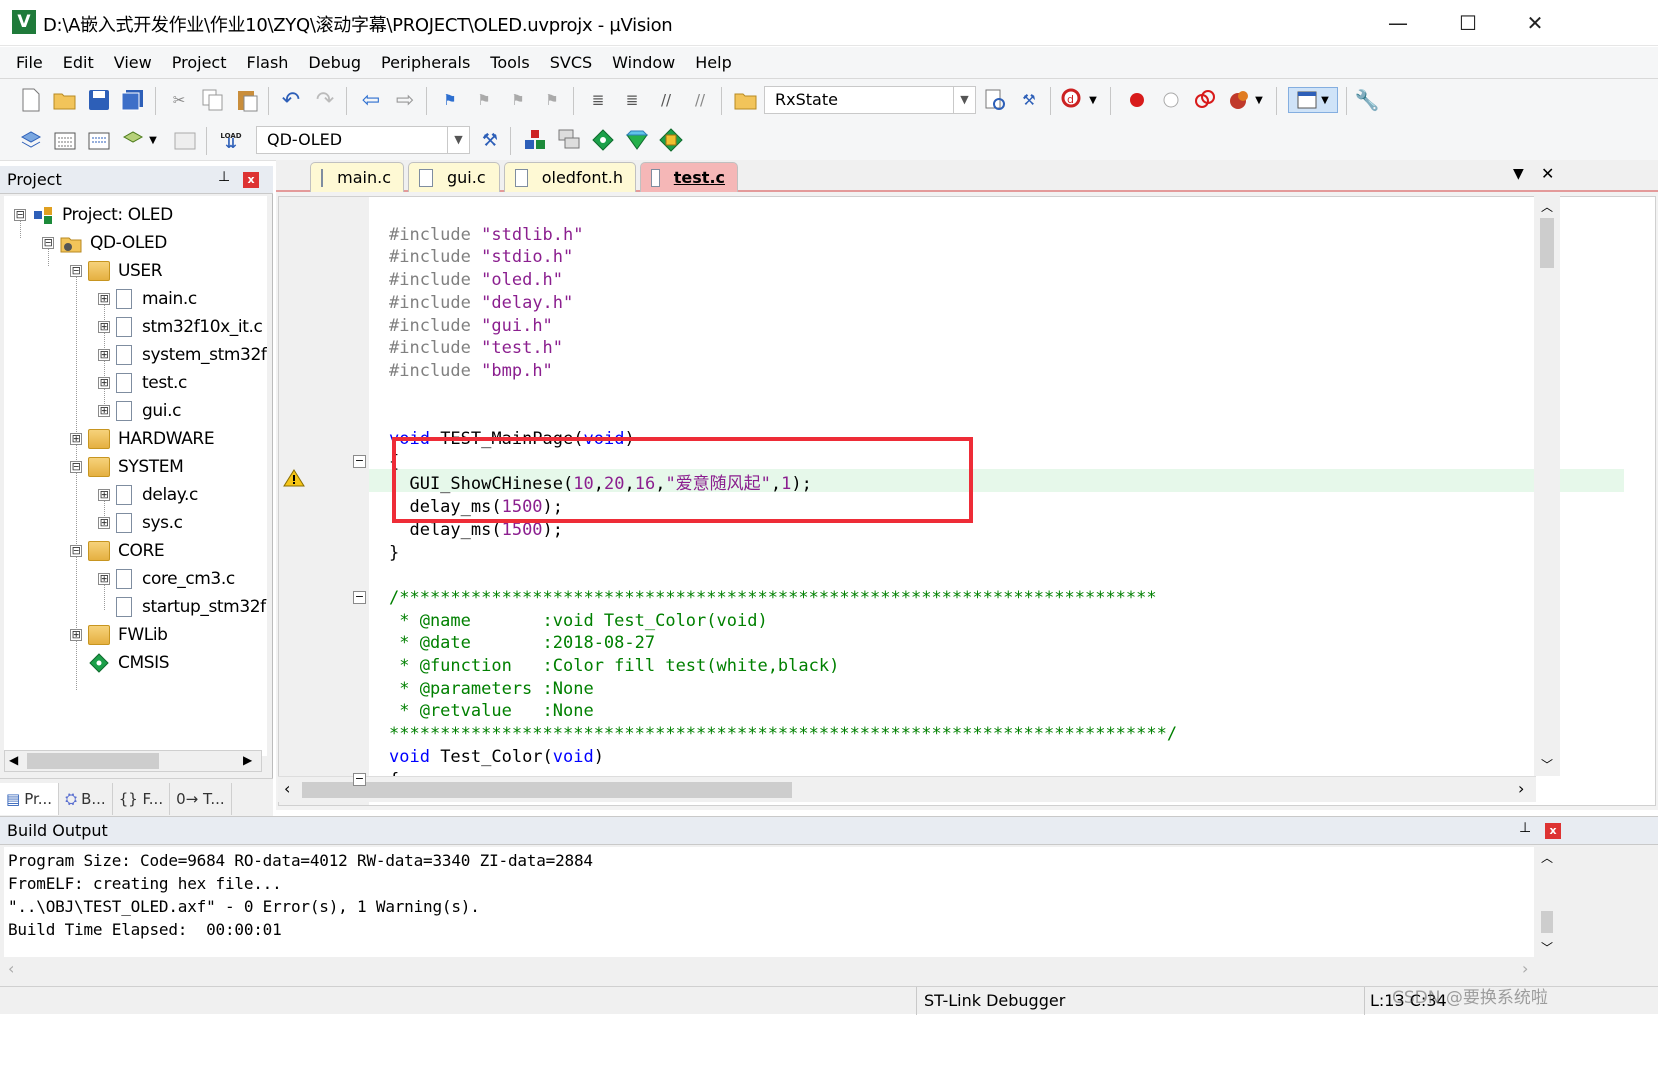 Image resolution: width=1658 pixels, height=1071 pixels. What do you see at coordinates (1073, 100) in the screenshot?
I see `debug-session-icon: d` at bounding box center [1073, 100].